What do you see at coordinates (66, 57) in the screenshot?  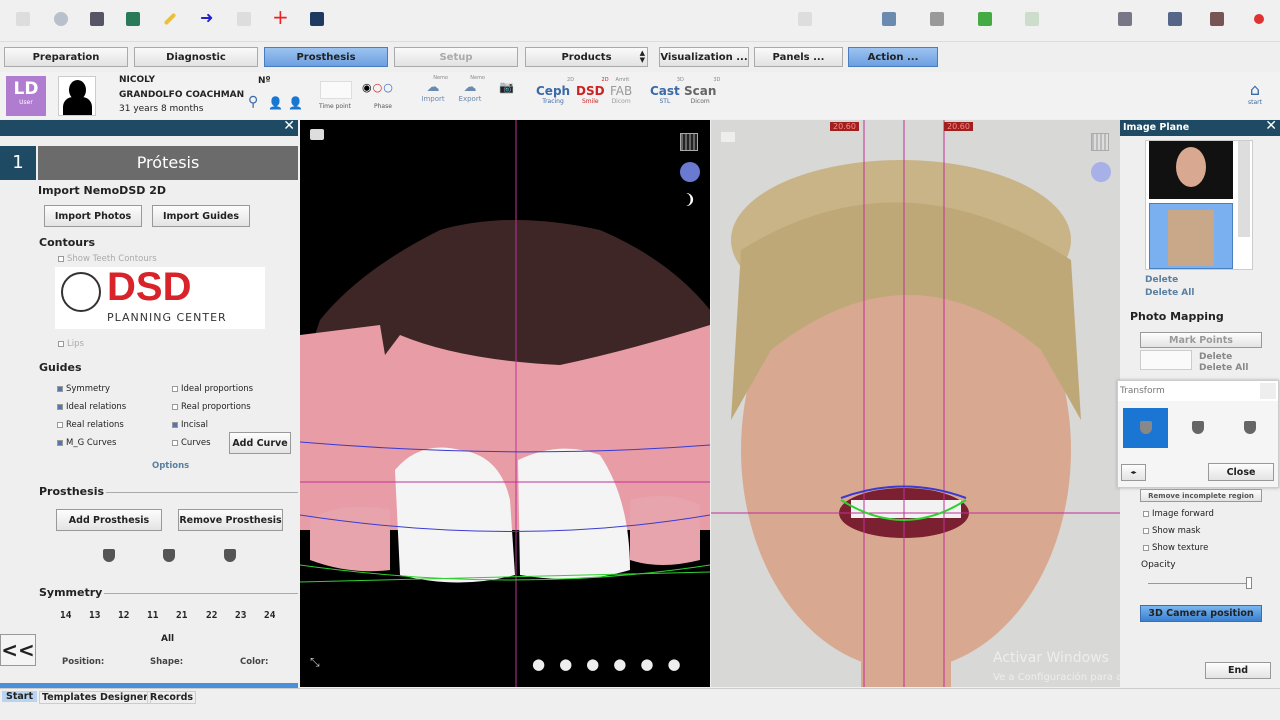 I see `tab-preparation: Preparation` at bounding box center [66, 57].